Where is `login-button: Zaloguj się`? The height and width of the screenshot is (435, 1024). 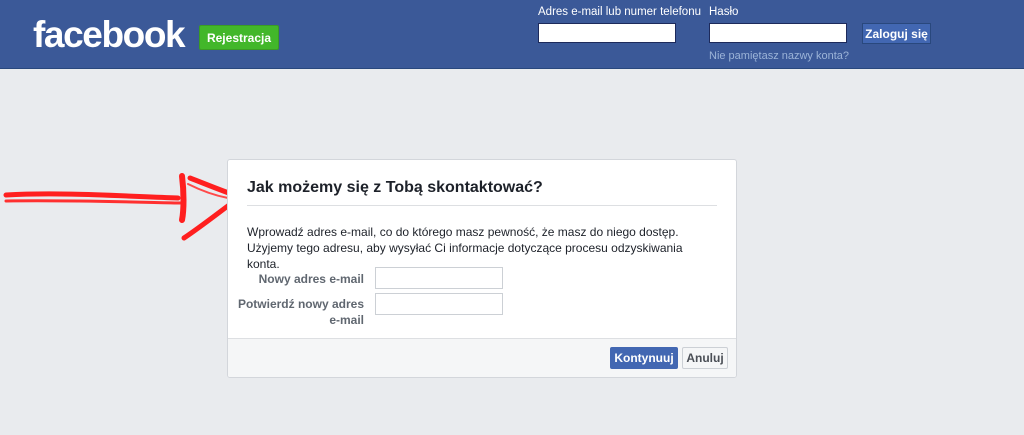 login-button: Zaloguj się is located at coordinates (896, 33).